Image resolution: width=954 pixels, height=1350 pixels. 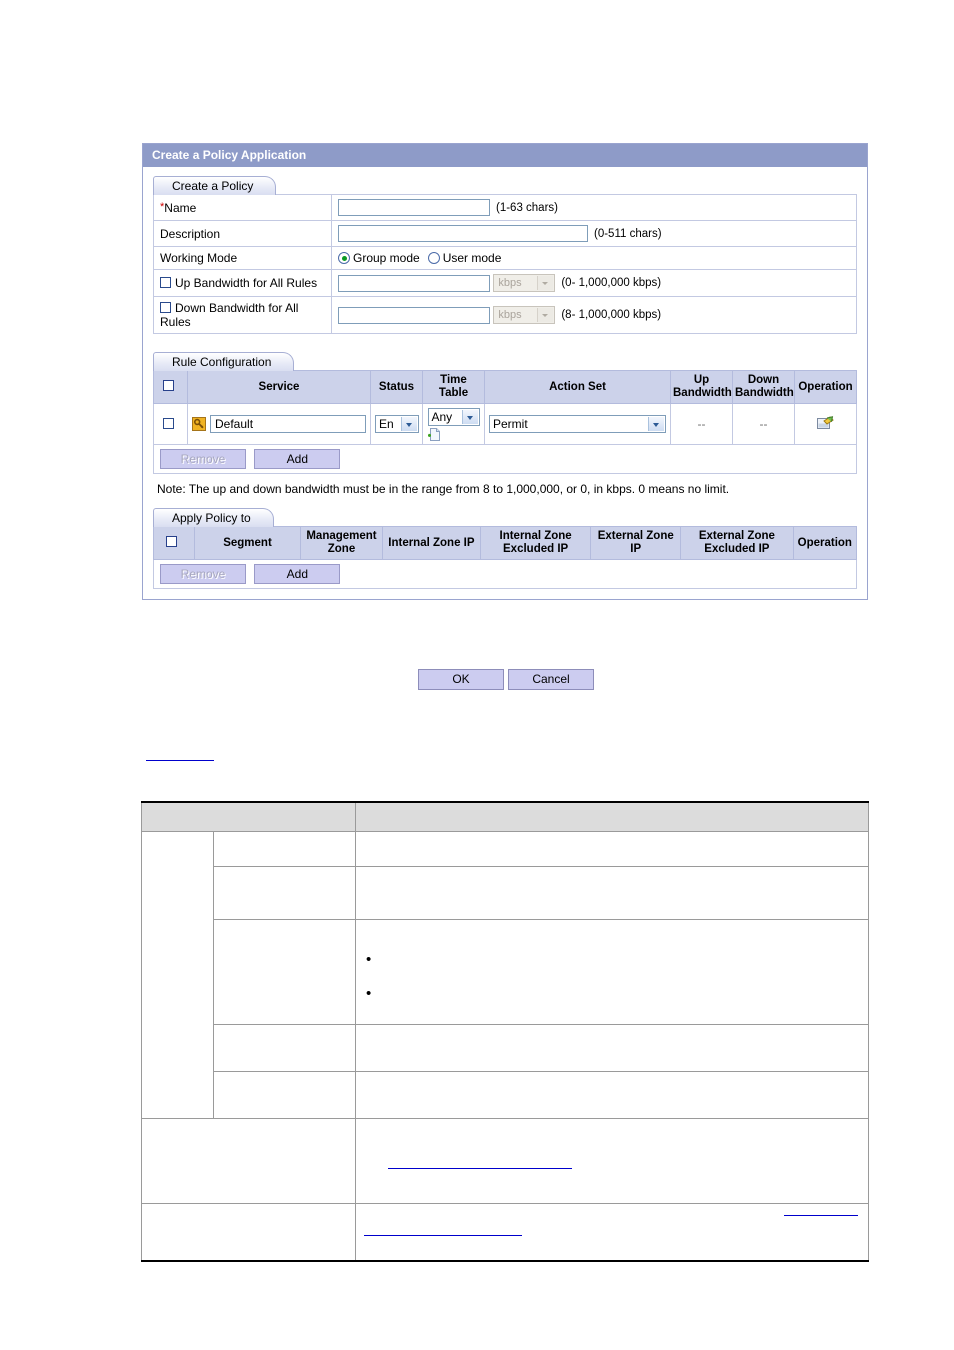 I want to click on tab-create-a-policy-label: Create a Policy, so click(x=213, y=186).